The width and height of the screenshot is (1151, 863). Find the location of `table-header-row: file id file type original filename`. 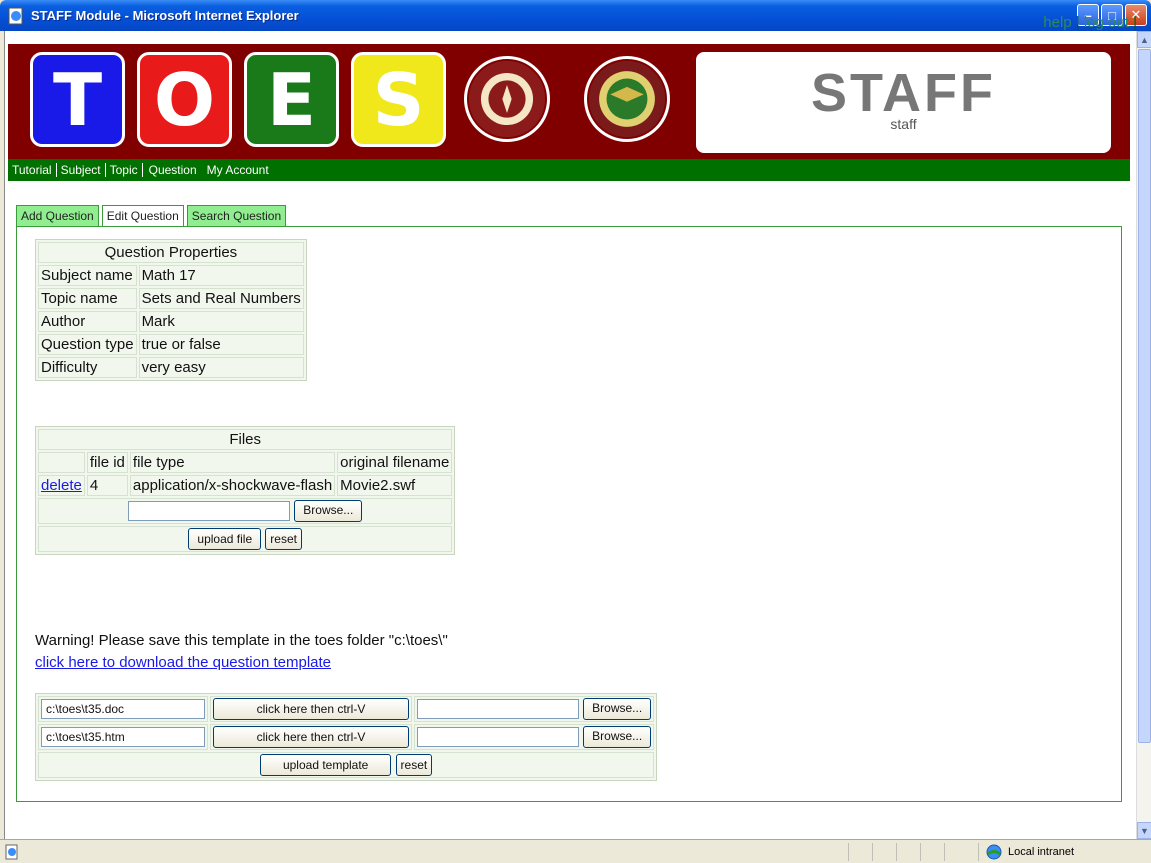

table-header-row: file id file type original filename is located at coordinates (245, 462).